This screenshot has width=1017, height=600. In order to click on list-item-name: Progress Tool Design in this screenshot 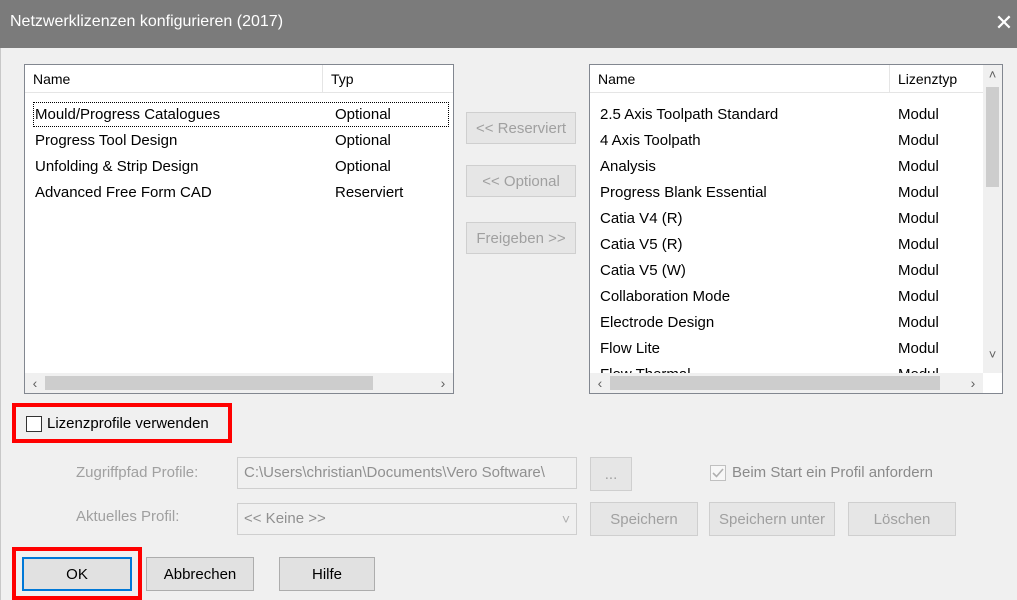, I will do `click(106, 140)`.